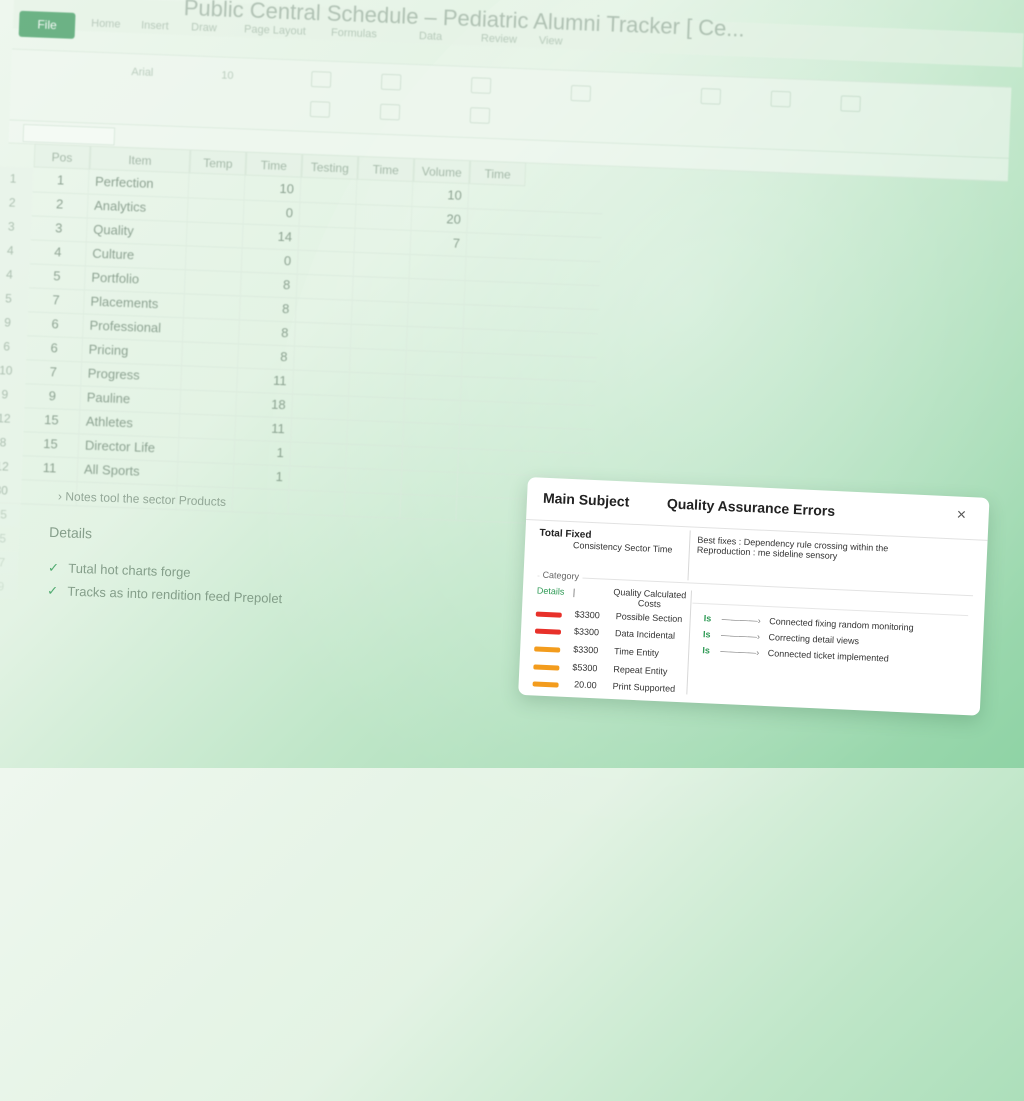  Describe the element at coordinates (10, 514) in the screenshot. I see `row-number: 25` at that location.